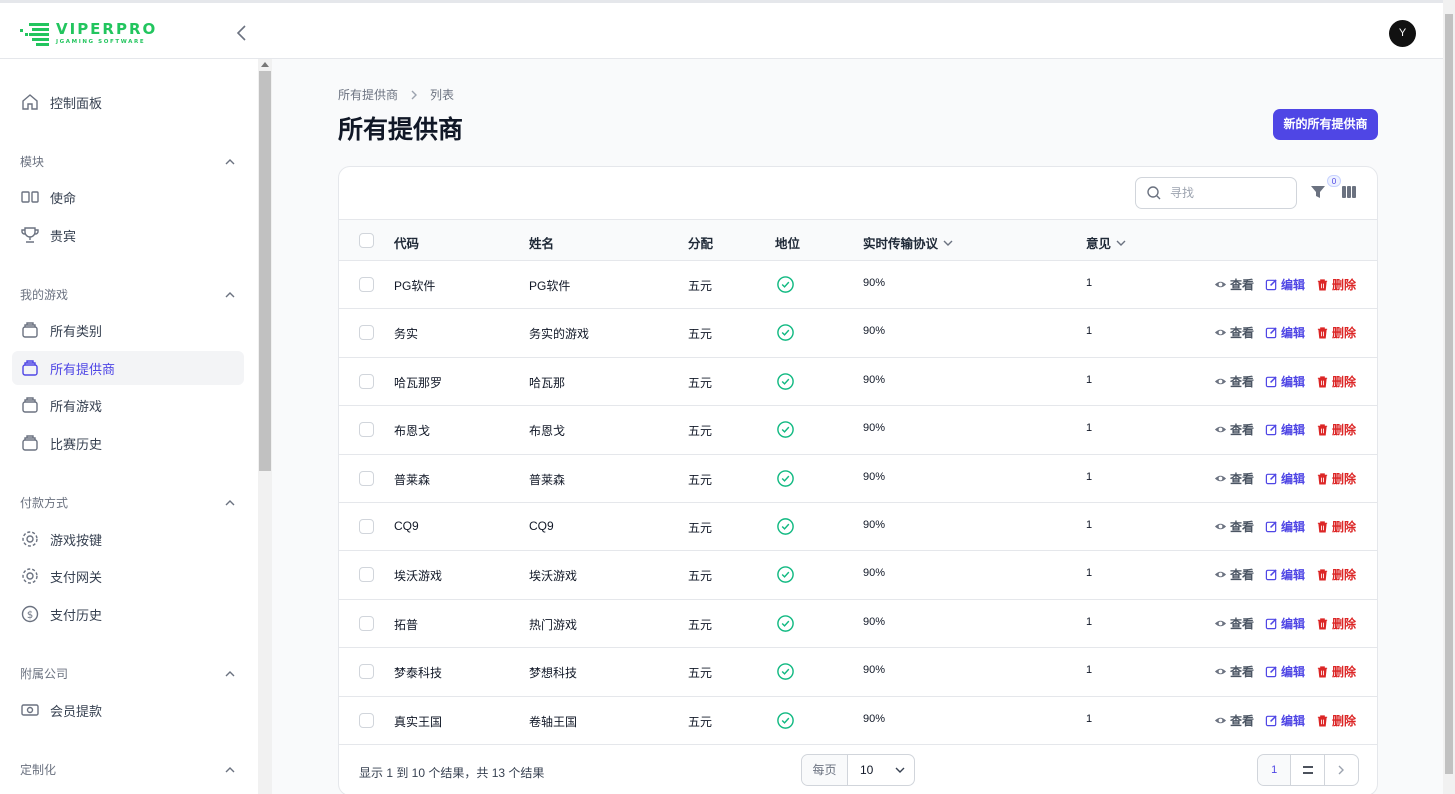 The height and width of the screenshot is (794, 1455). What do you see at coordinates (1308, 770) in the screenshot?
I see `page-ellipsis-button` at bounding box center [1308, 770].